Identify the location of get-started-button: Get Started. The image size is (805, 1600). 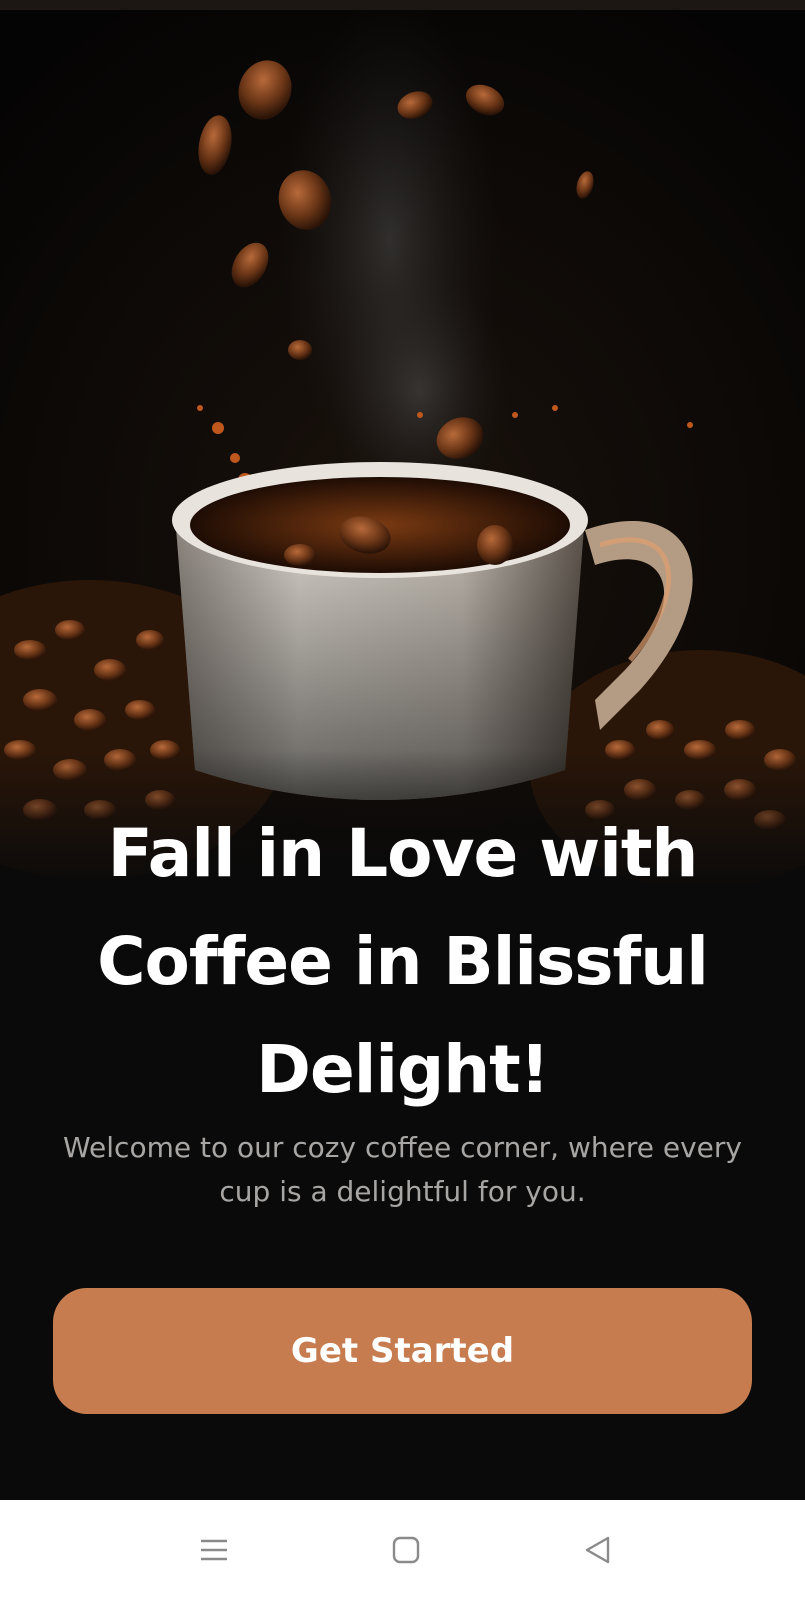
(402, 1351).